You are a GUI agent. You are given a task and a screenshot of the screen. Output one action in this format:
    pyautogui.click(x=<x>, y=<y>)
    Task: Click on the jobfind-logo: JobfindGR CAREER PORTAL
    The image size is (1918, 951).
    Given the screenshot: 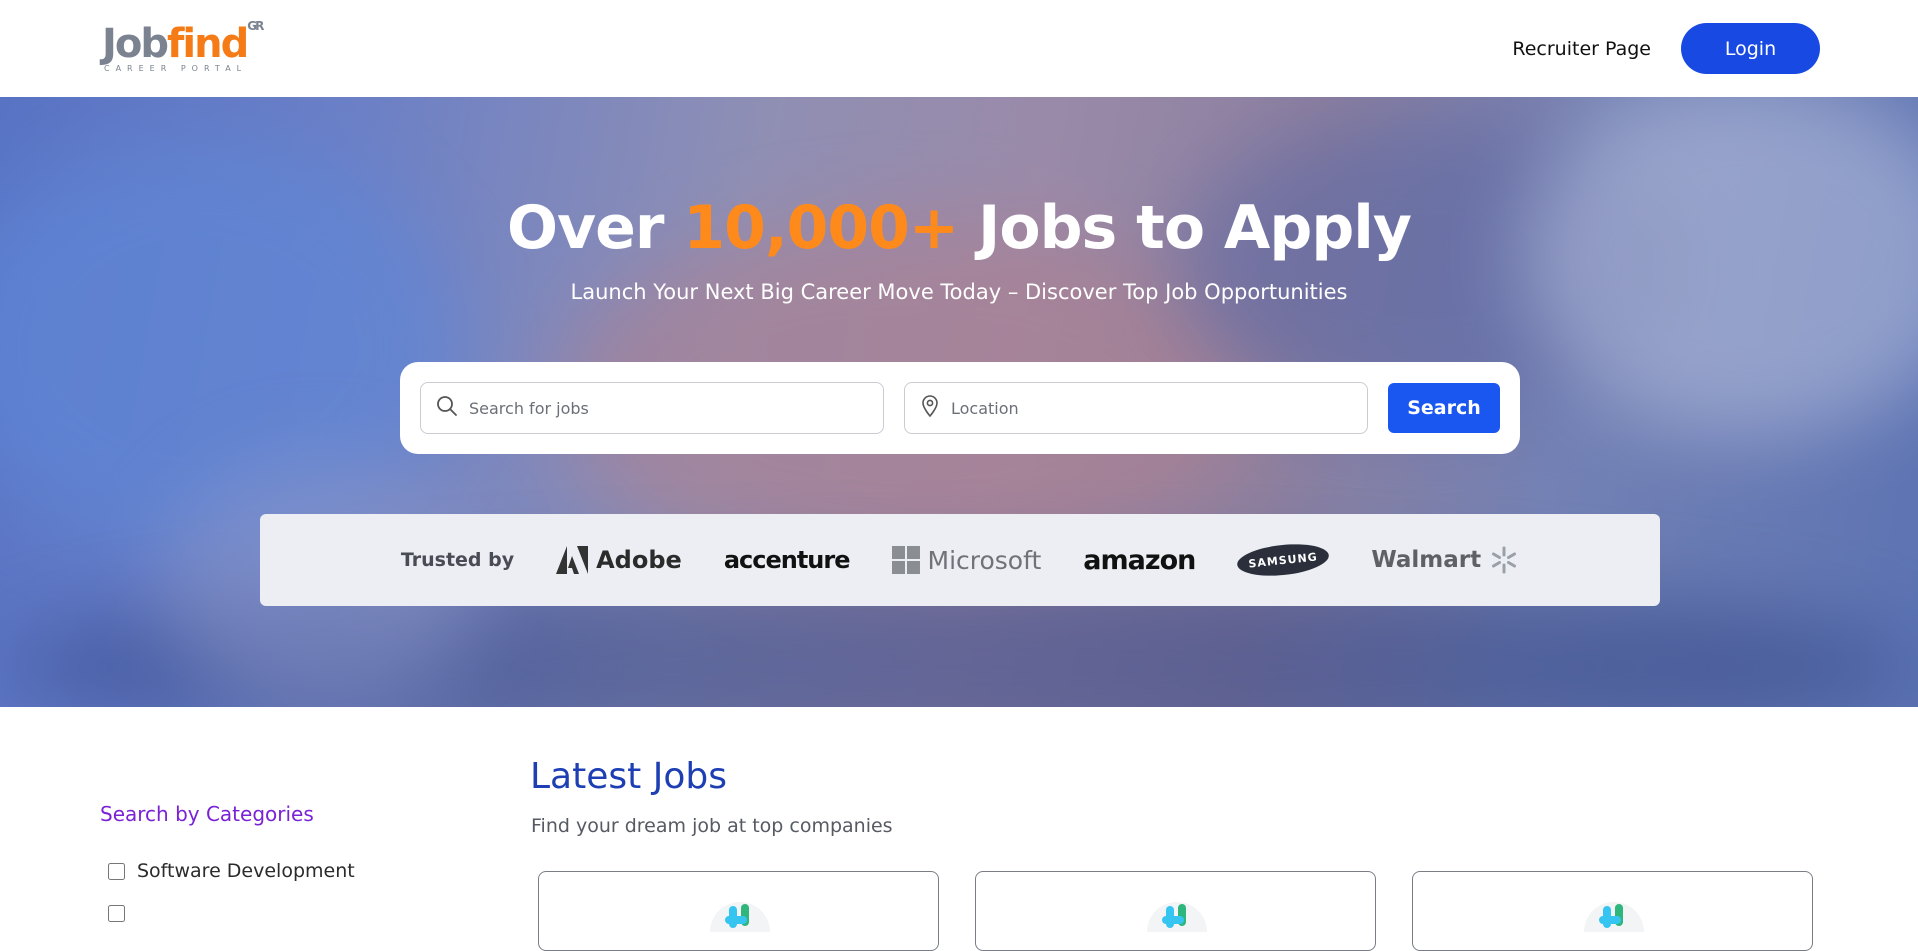 What is the action you would take?
    pyautogui.click(x=183, y=46)
    